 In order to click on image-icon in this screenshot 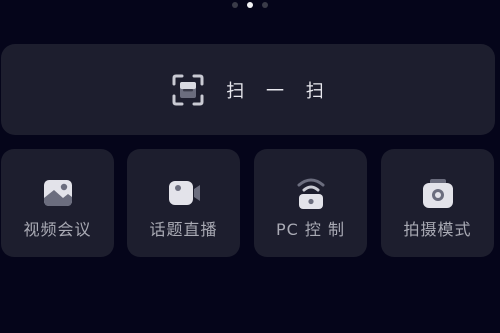, I will do `click(57, 193)`.